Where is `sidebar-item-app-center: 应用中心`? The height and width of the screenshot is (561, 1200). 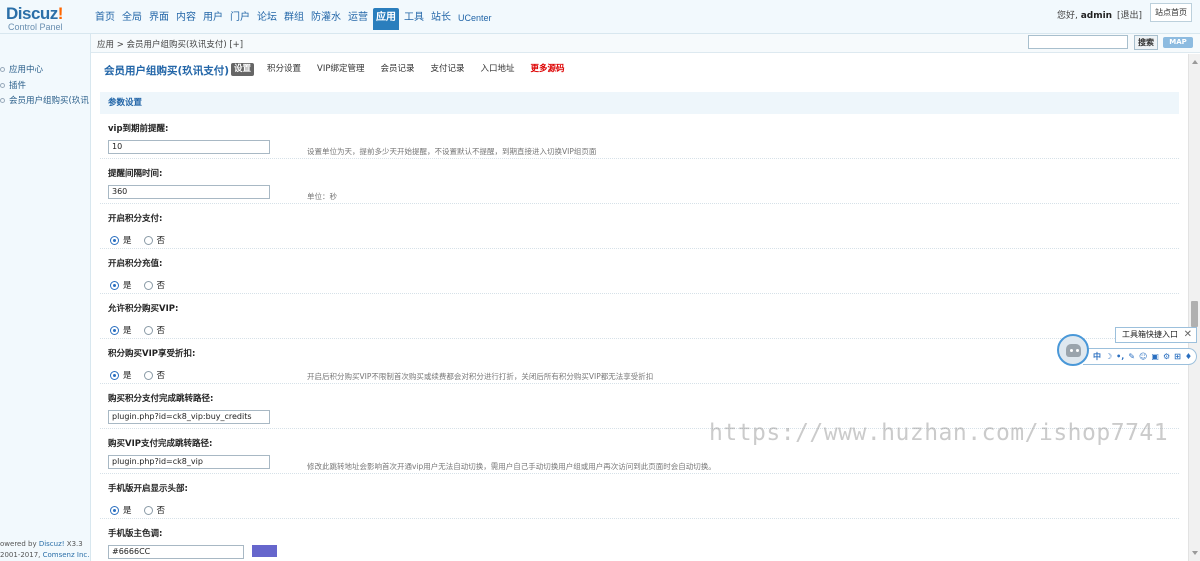 sidebar-item-app-center: 应用中心 is located at coordinates (44, 69).